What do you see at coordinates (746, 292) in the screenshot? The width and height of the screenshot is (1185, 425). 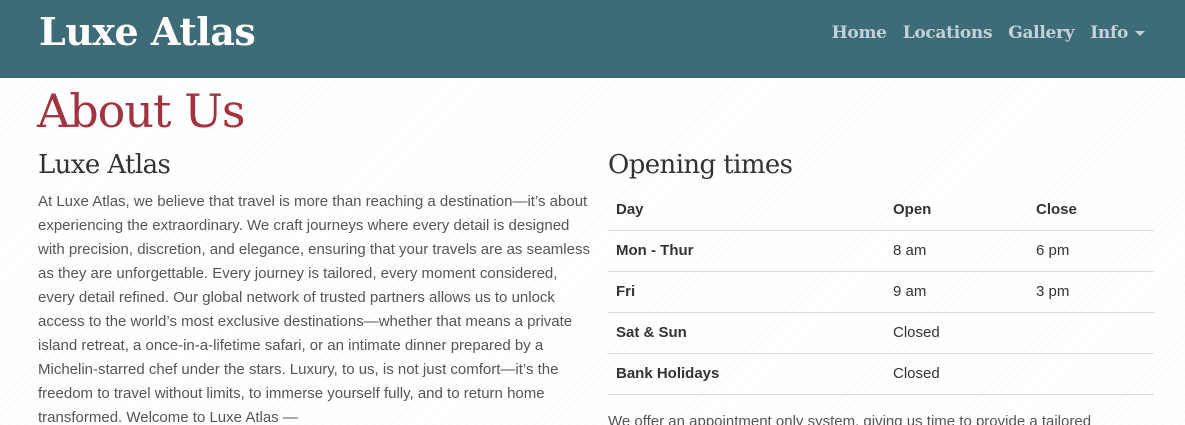 I see `row-day: Fri` at bounding box center [746, 292].